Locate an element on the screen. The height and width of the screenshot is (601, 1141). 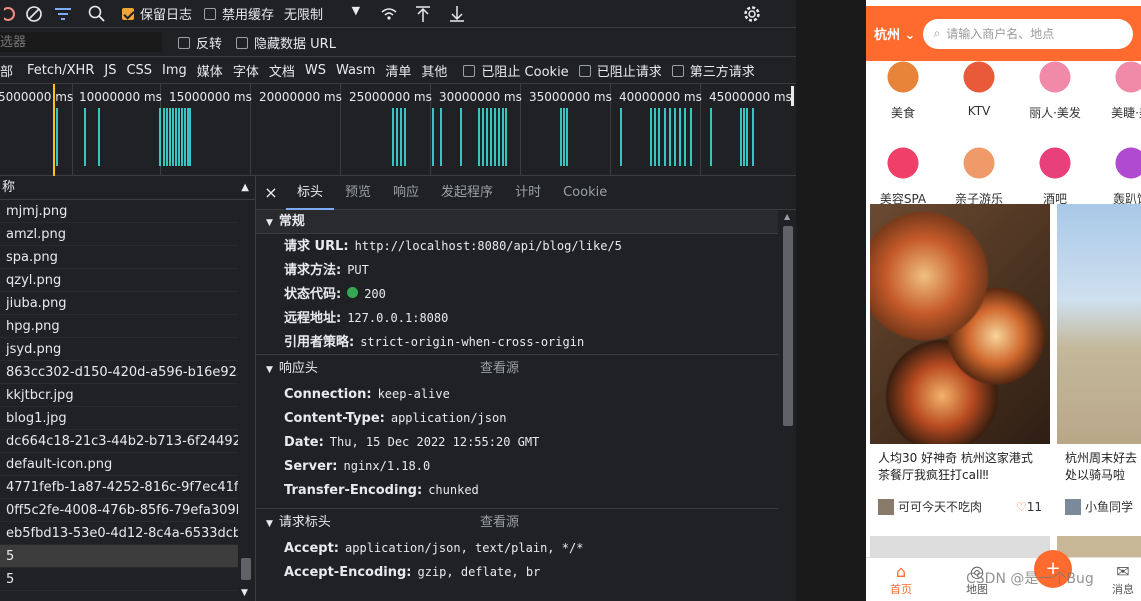
response-header-row: Date: Thu, 15 Dec 2022 12:55:20 GMT is located at coordinates (517, 442).